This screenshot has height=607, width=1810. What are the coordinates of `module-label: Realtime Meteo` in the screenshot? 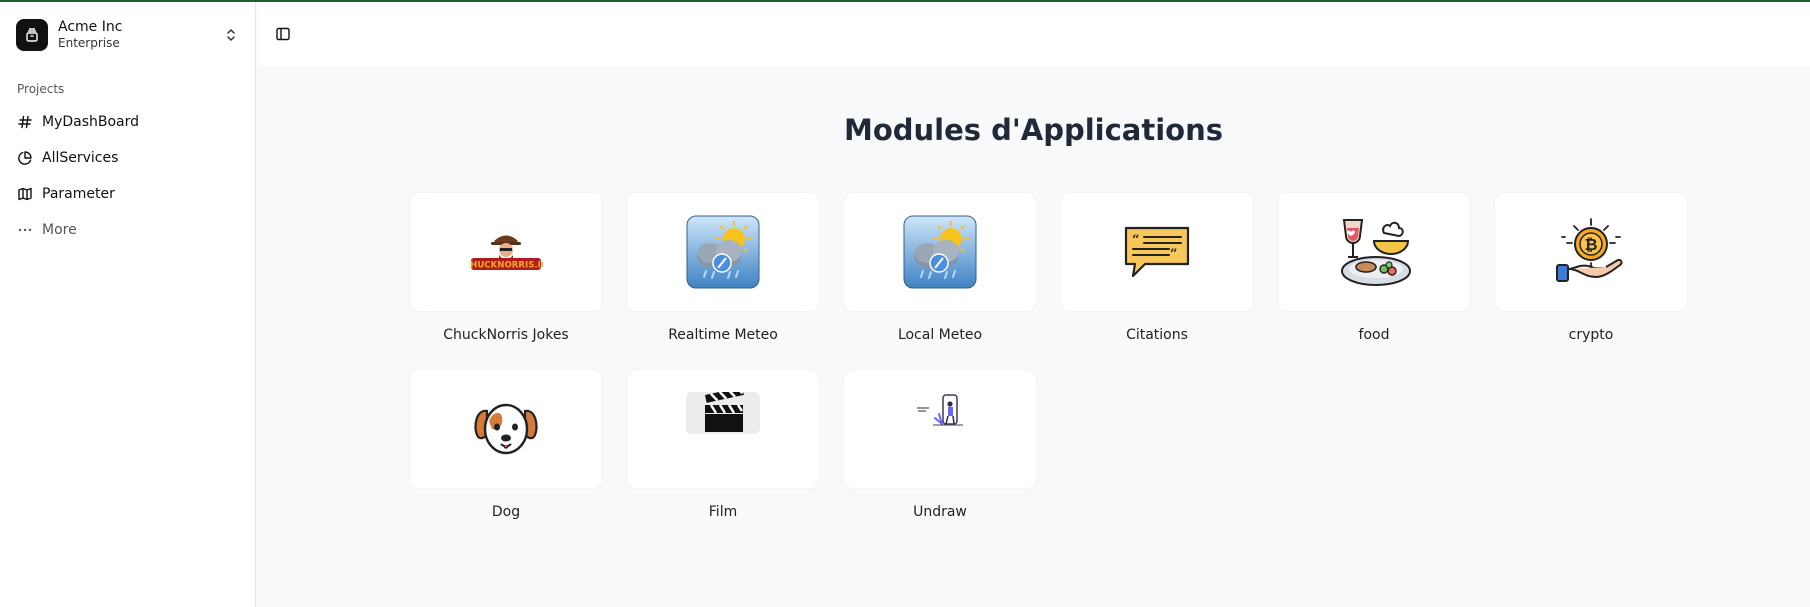 It's located at (723, 335).